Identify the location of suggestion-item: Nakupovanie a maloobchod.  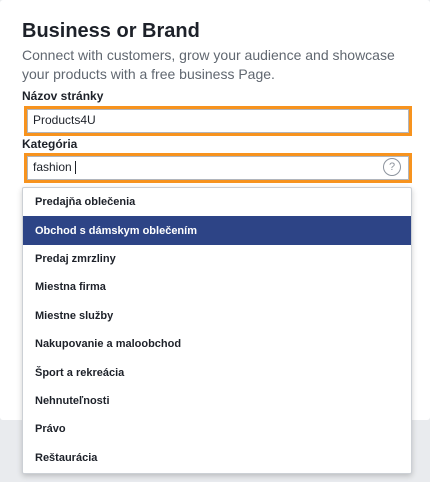
(217, 344).